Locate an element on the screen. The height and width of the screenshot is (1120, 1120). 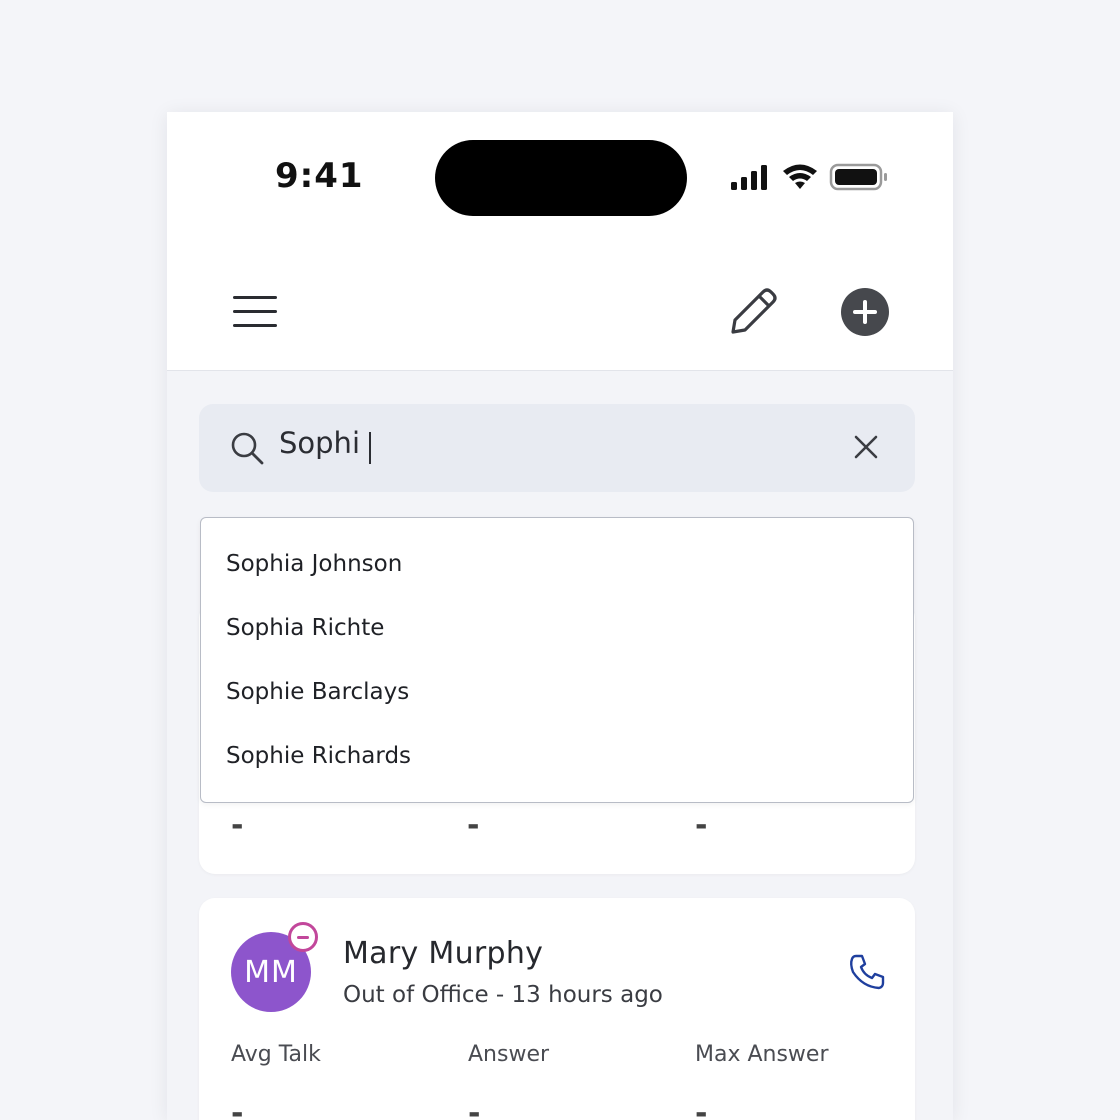
contact-name: Mary Murphy is located at coordinates (443, 953).